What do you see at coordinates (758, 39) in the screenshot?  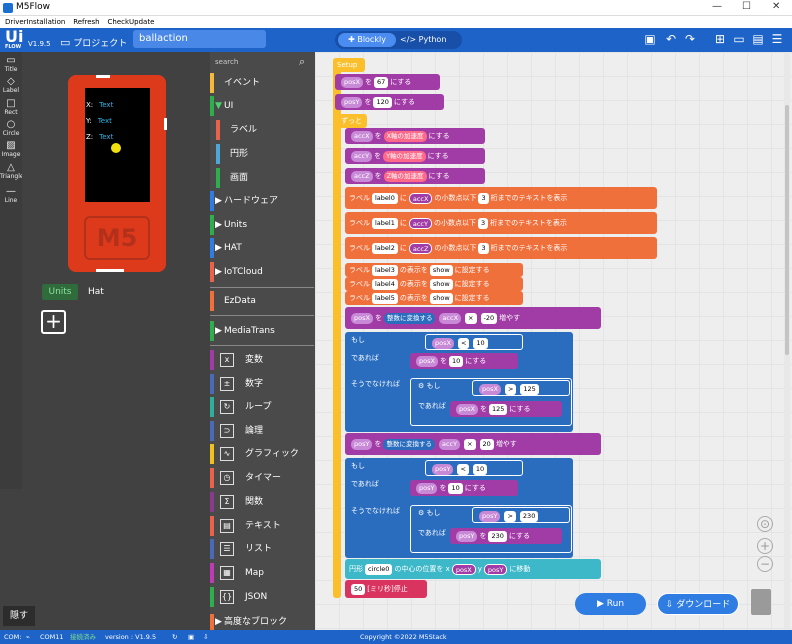 I see `save-icon: ▤` at bounding box center [758, 39].